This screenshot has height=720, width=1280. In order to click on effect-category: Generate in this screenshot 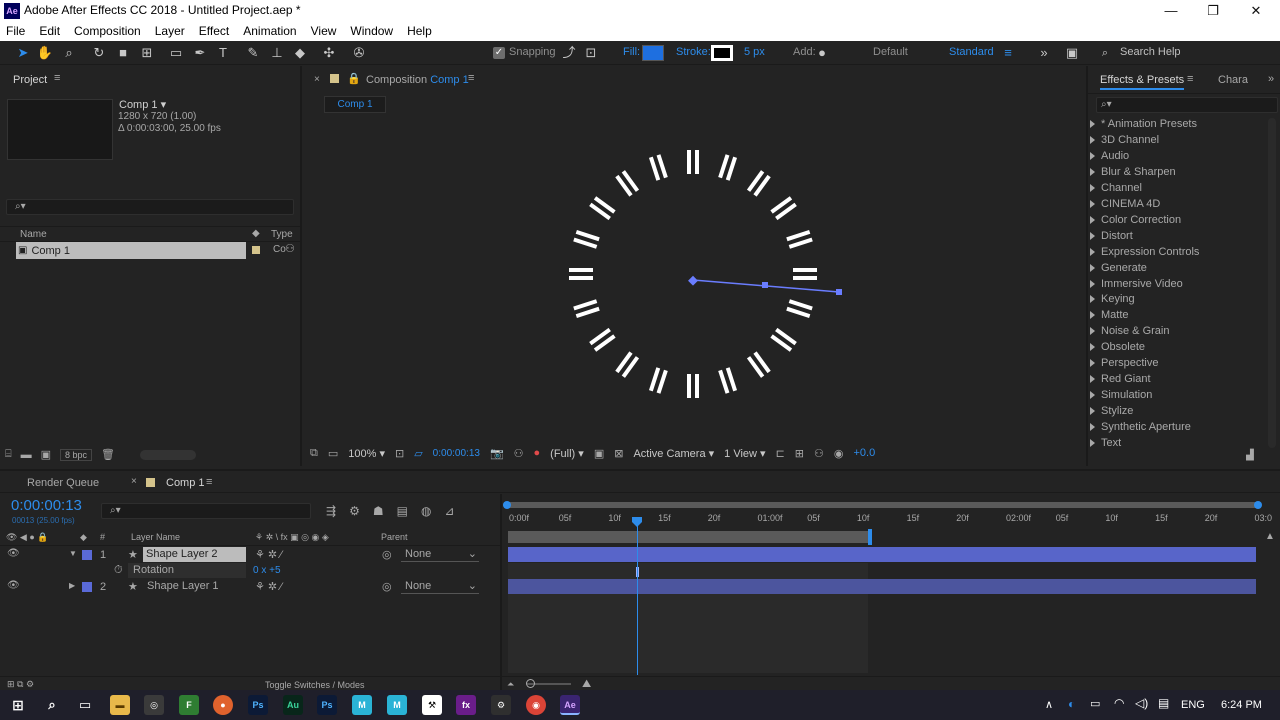, I will do `click(1118, 268)`.